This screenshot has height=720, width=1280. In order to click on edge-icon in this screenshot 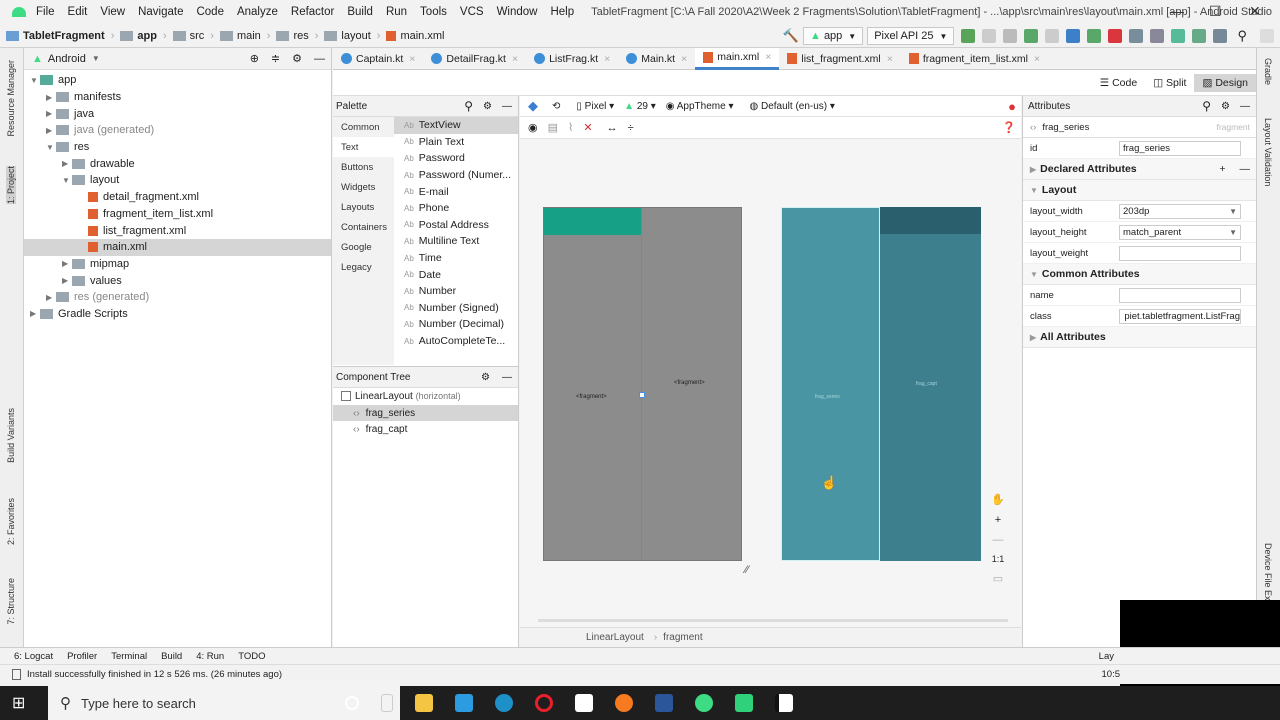, I will do `click(504, 703)`.